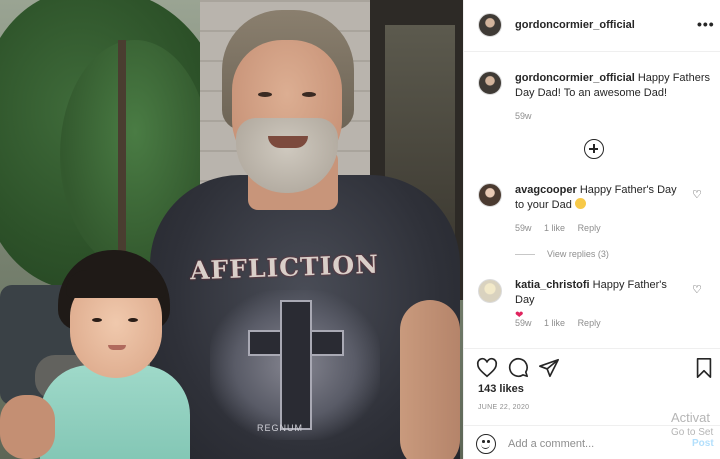 The height and width of the screenshot is (459, 720). I want to click on smile-emoji-icon, so click(580, 203).